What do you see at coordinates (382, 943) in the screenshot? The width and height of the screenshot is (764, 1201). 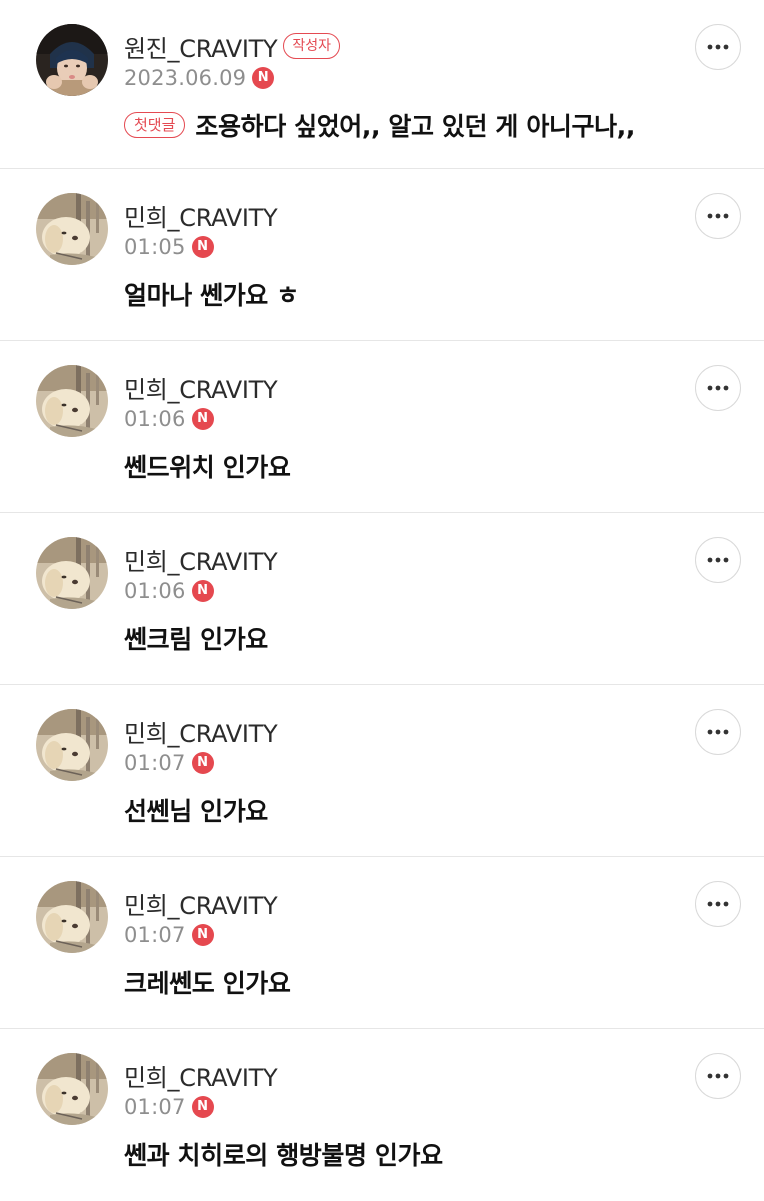 I see `comment-item: 민희_CRAVITY 01:07 N 크레쎈도 인가요` at bounding box center [382, 943].